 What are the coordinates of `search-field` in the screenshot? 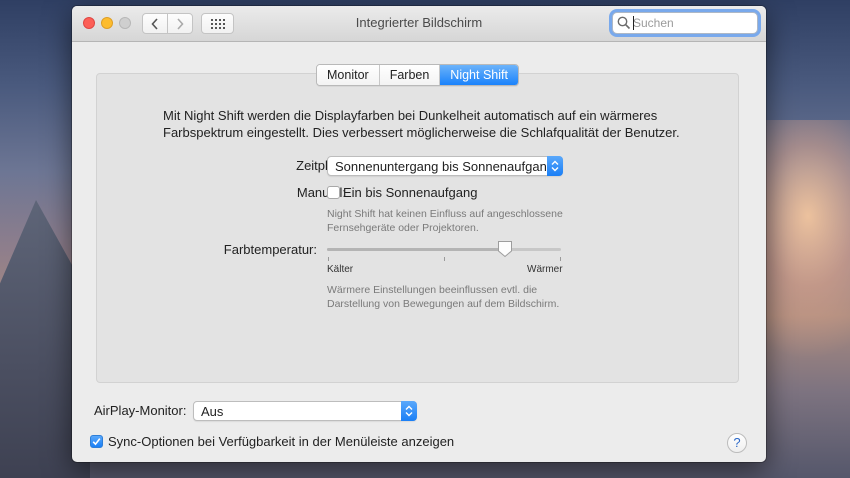 It's located at (685, 23).